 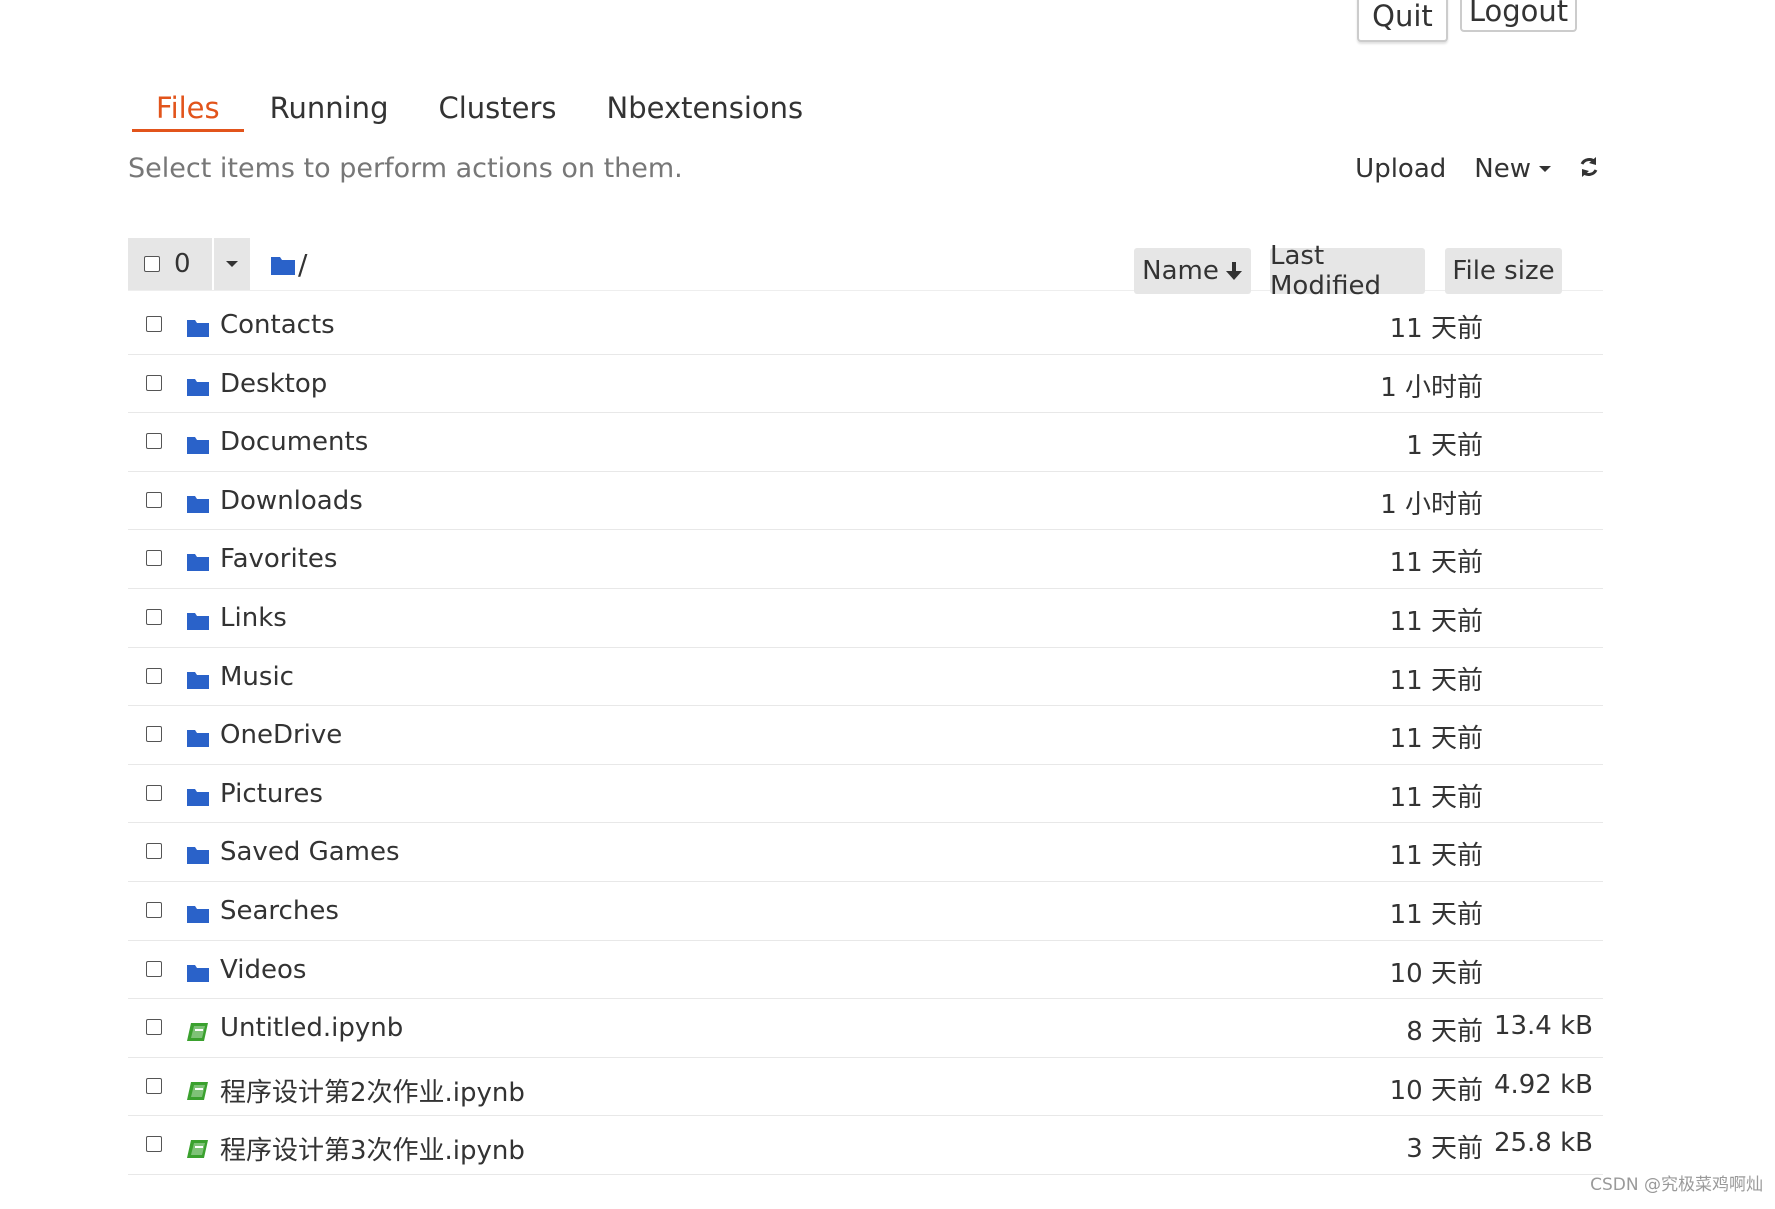 I want to click on selection-dropdown-button, so click(x=232, y=264).